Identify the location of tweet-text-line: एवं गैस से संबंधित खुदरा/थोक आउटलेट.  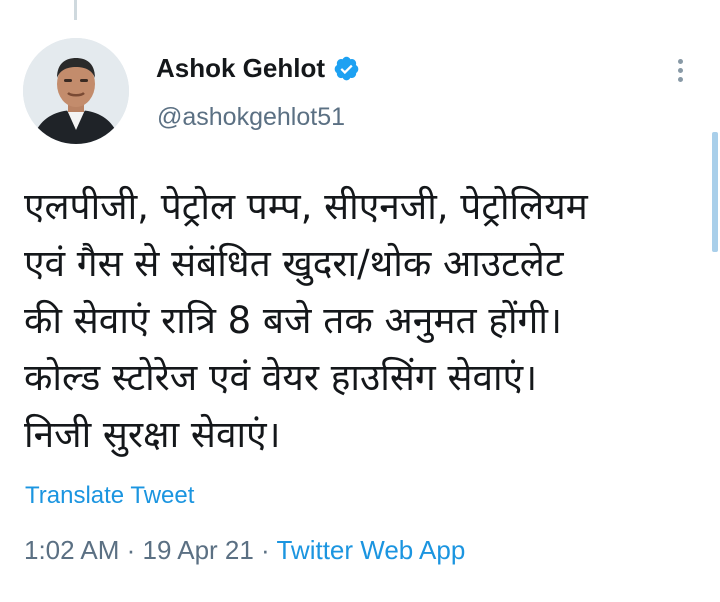
(294, 263).